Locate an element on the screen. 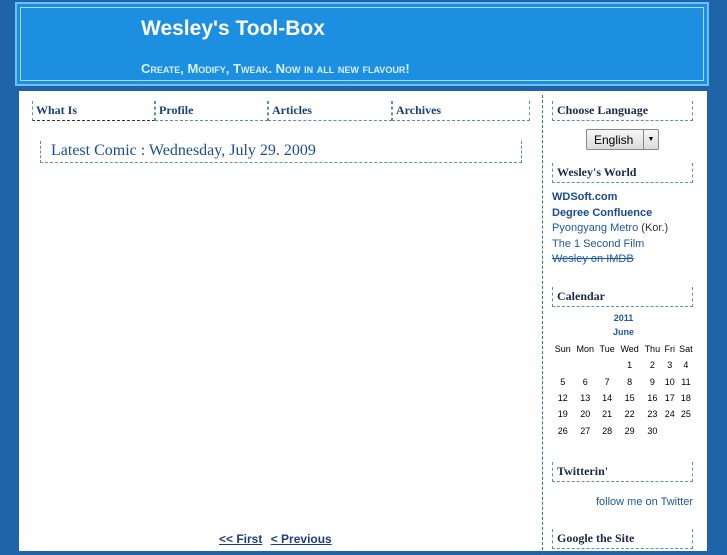 The height and width of the screenshot is (555, 727). weekday: Sat is located at coordinates (686, 349).